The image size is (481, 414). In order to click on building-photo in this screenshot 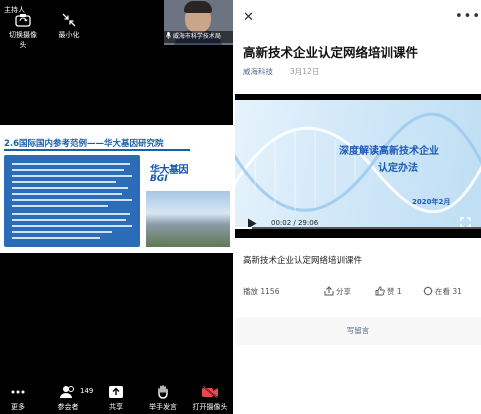, I will do `click(188, 219)`.